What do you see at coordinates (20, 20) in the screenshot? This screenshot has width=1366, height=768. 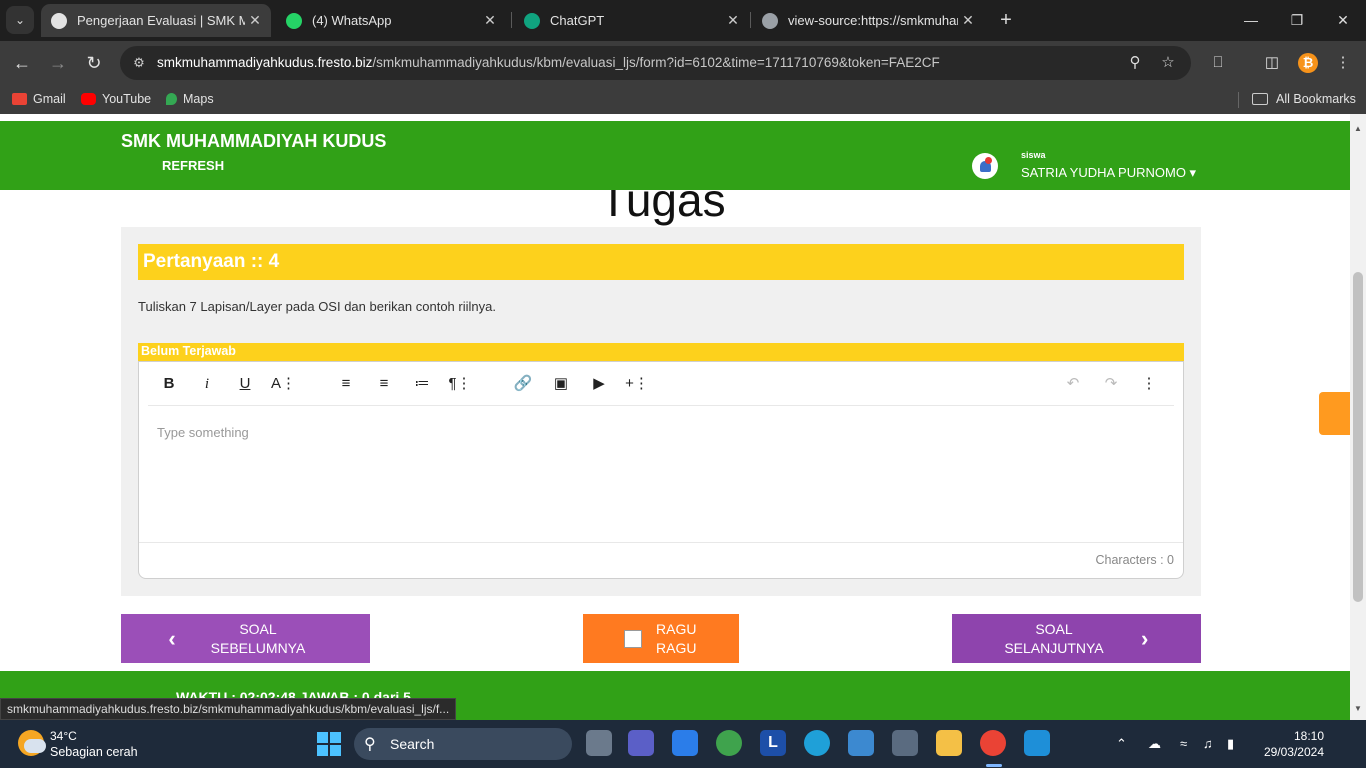 I see `tab-search-chevron-icon: ⌄` at bounding box center [20, 20].